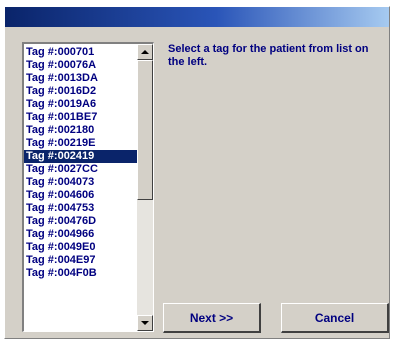  I want to click on tag-list-item: Tag #:001BE7, so click(81, 117).